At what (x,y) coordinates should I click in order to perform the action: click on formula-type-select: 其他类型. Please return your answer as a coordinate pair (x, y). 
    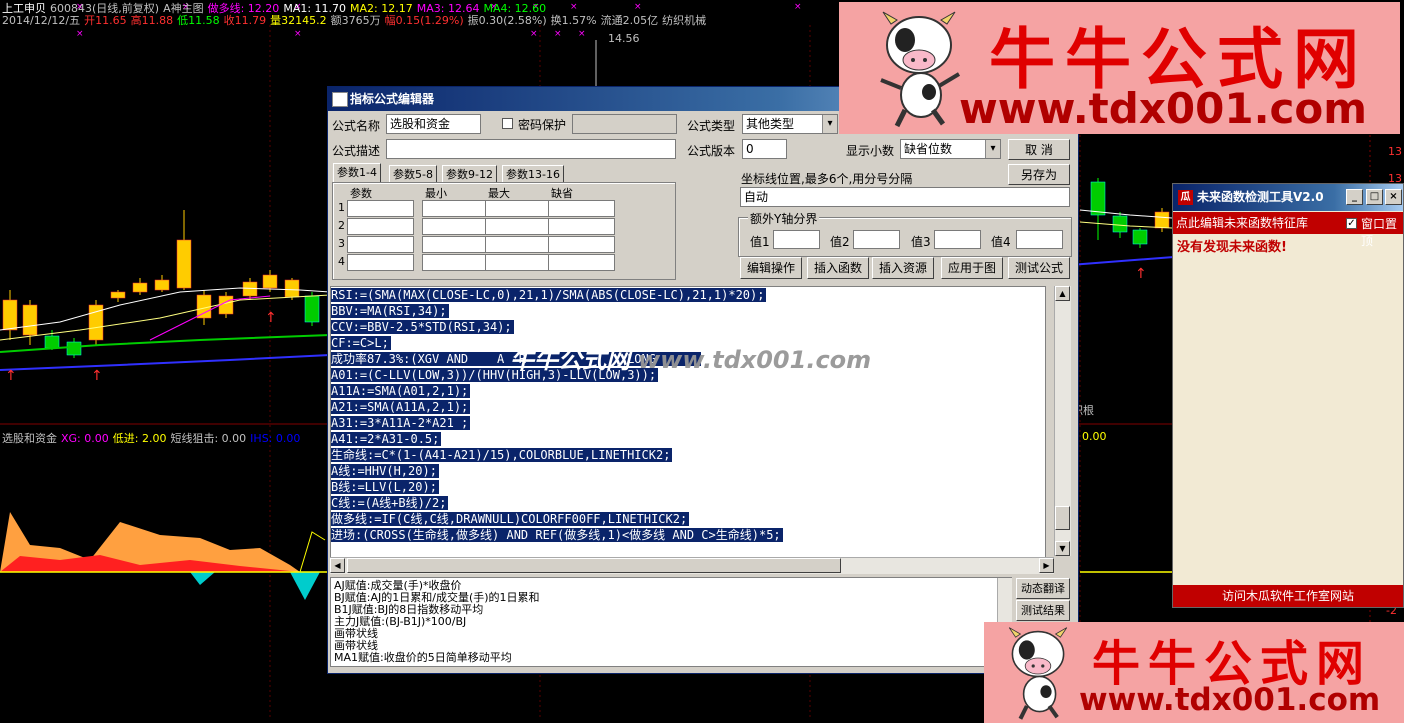
    Looking at the image, I should click on (790, 124).